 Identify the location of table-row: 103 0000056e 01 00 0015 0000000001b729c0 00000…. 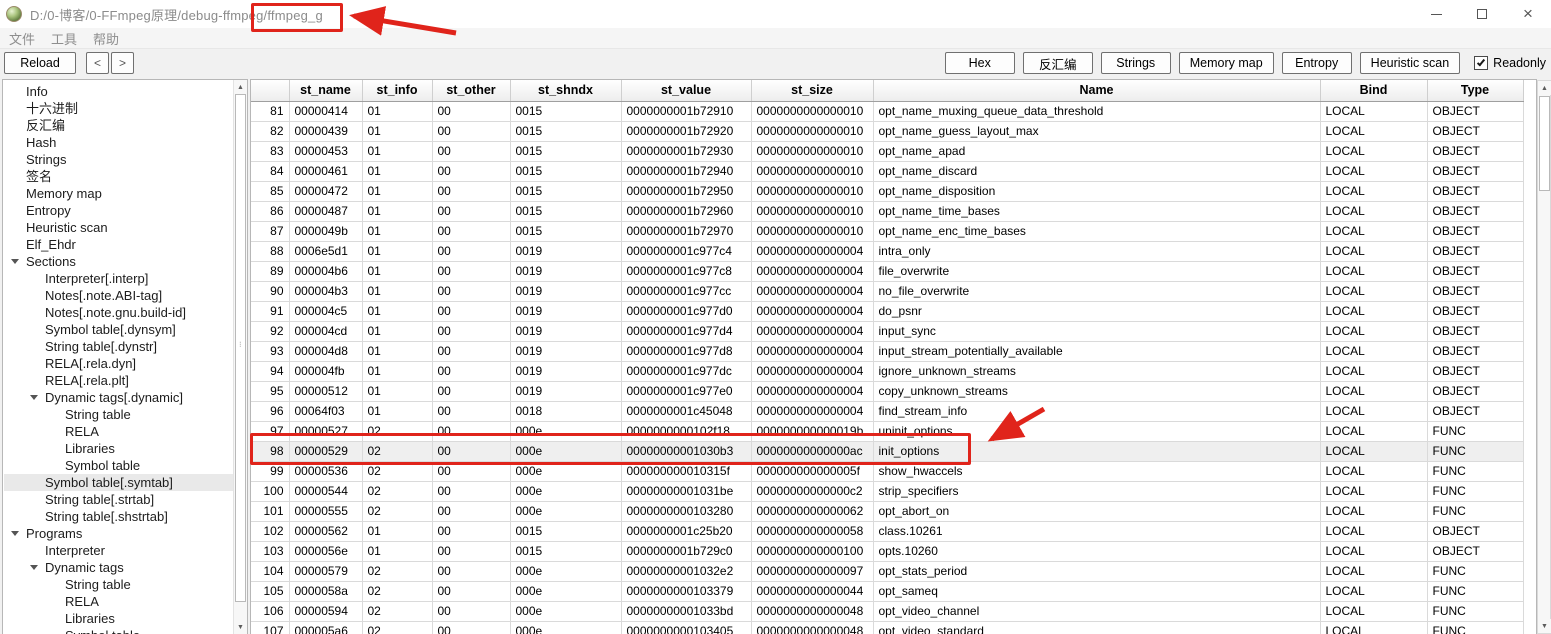
(887, 551).